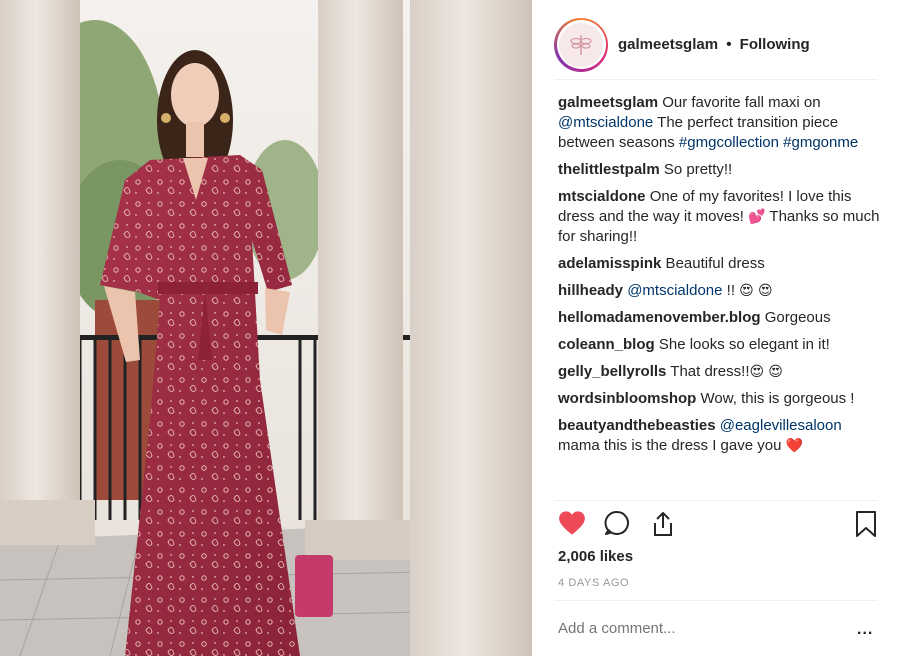 The height and width of the screenshot is (656, 900). I want to click on dragonfly-logo-icon, so click(581, 44).